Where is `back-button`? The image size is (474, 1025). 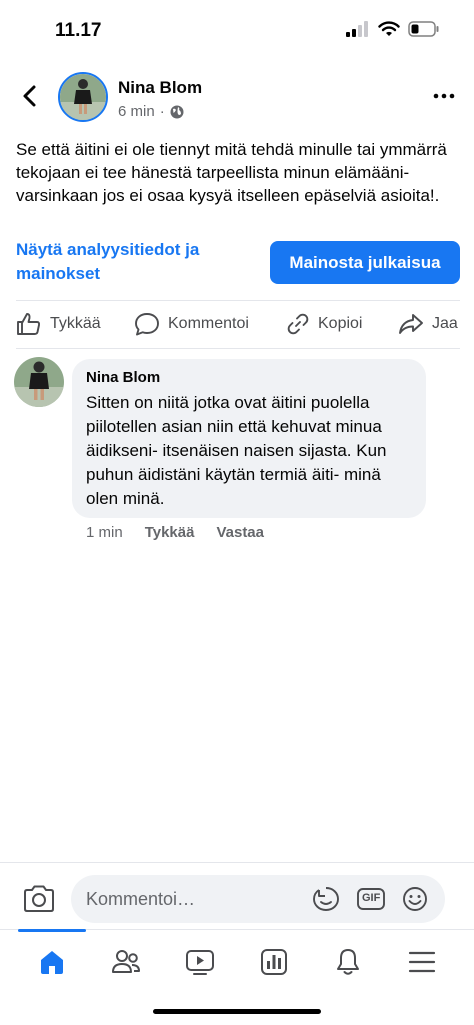 back-button is located at coordinates (30, 96).